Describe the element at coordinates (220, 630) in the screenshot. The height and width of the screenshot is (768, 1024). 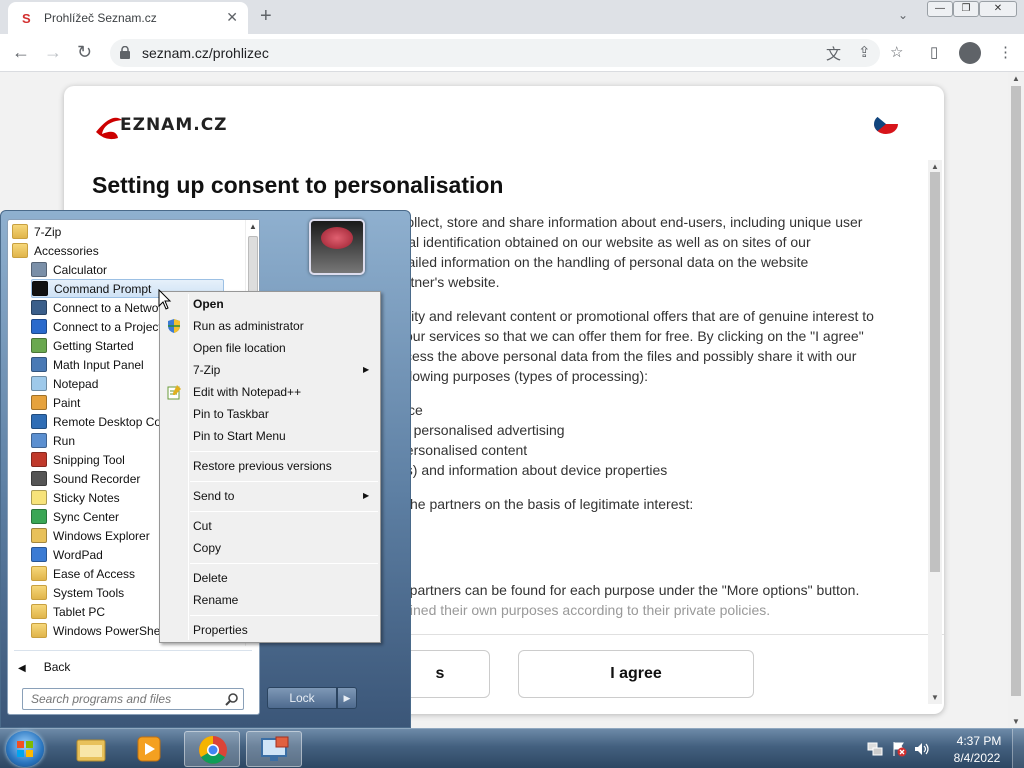
I see `menu-item-properties: Properties` at that location.